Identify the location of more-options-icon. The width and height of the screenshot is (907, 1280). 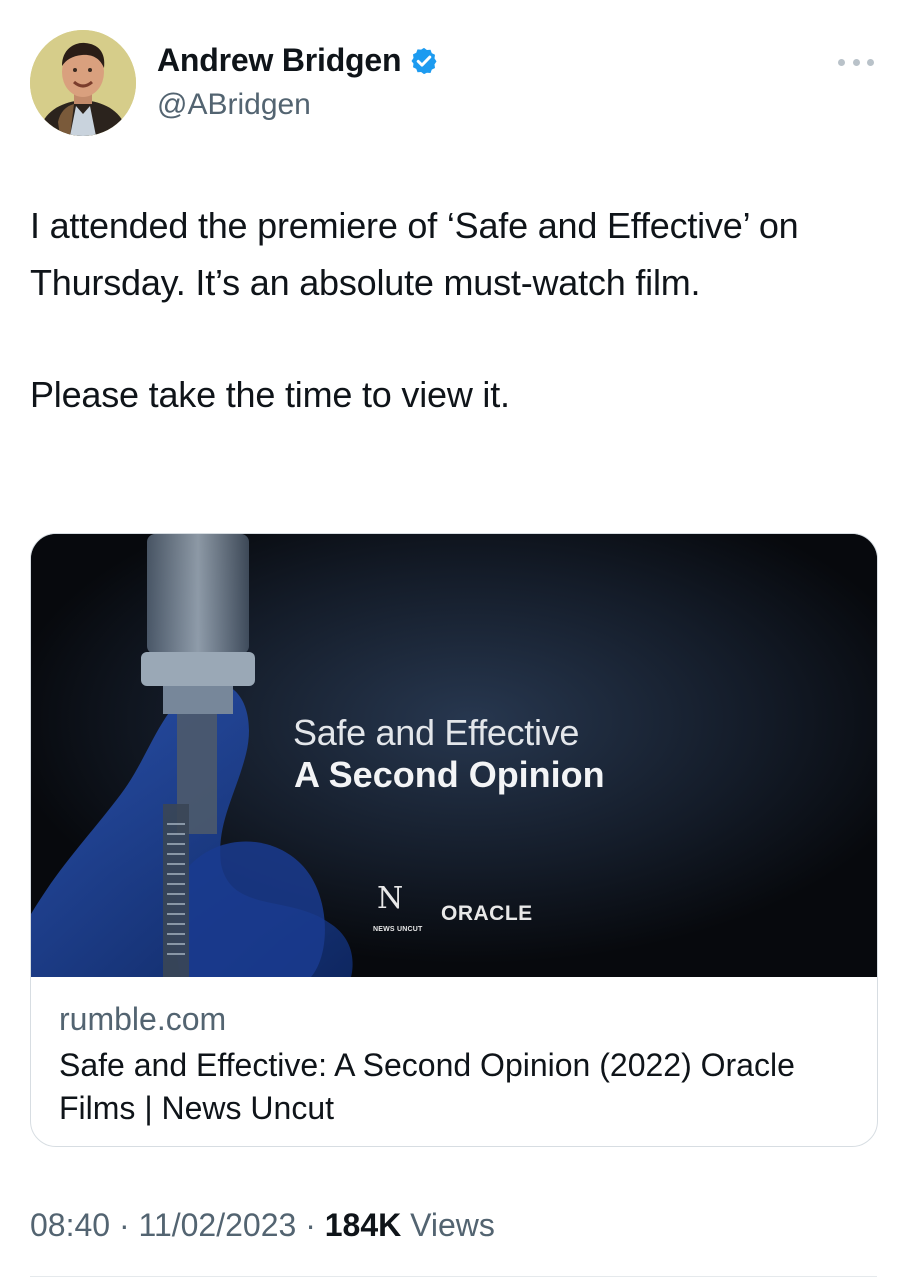
(856, 62).